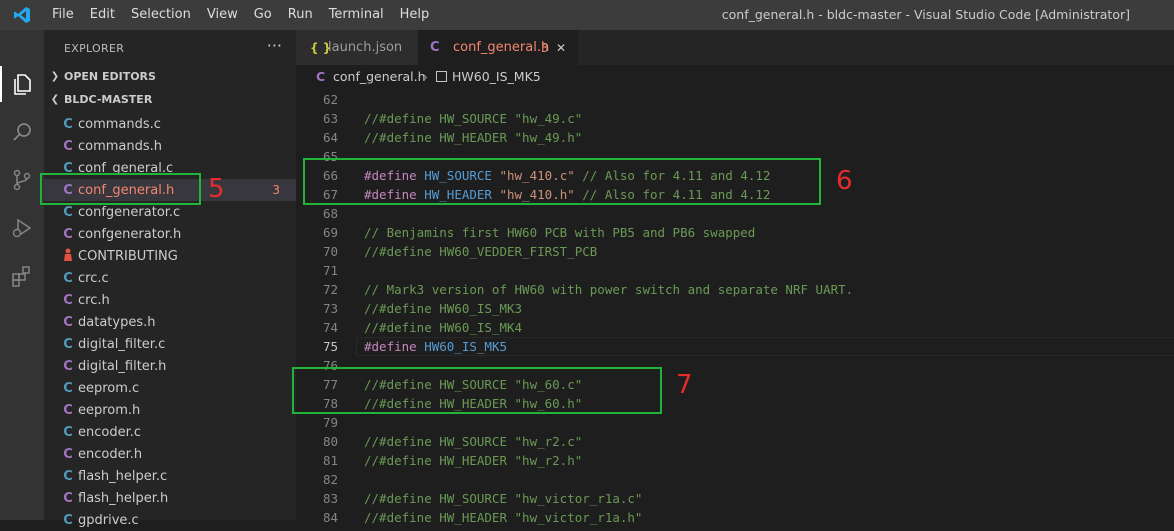  Describe the element at coordinates (170, 234) in the screenshot. I see `file-item: Cconfgenerator.h` at that location.